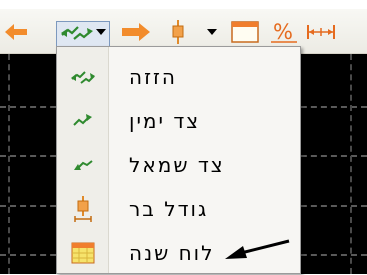 The height and width of the screenshot is (275, 367). I want to click on forward-arrow-icon, so click(136, 31).